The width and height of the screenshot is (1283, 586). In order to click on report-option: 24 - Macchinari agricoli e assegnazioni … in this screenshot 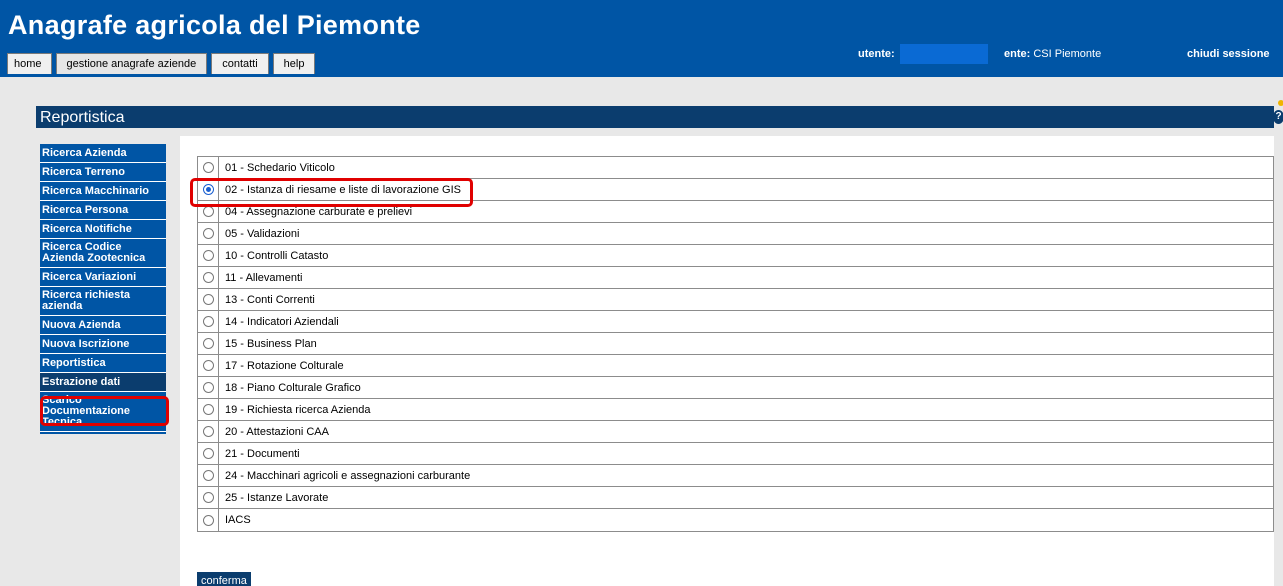, I will do `click(735, 476)`.